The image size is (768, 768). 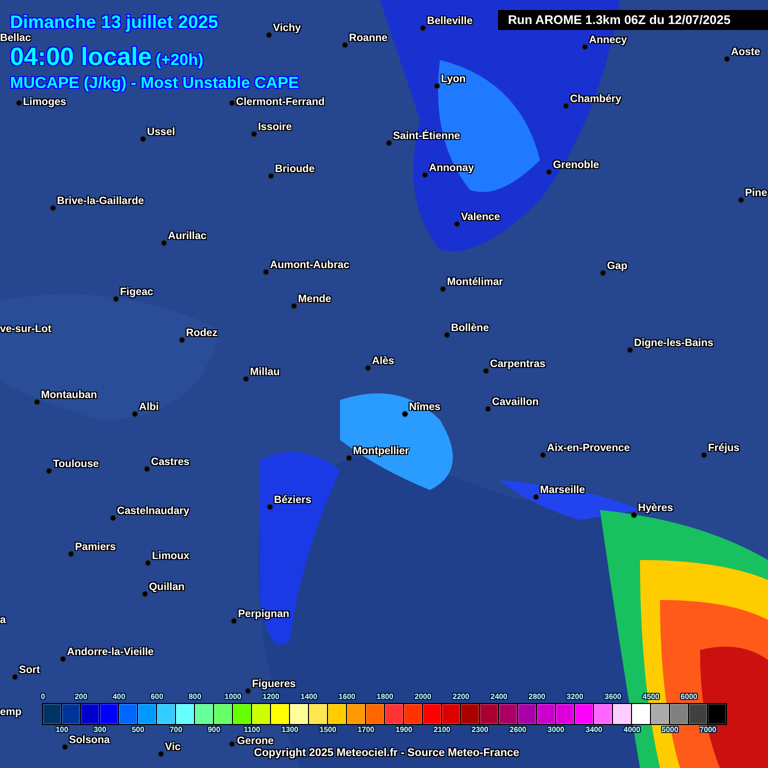 I want to click on city-label: Annecy, so click(x=608, y=40).